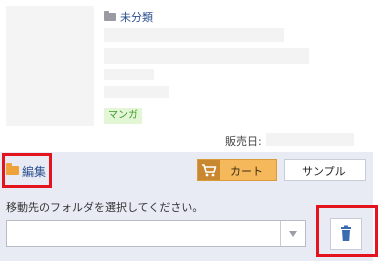 This screenshot has height=261, width=386. Describe the element at coordinates (123, 116) in the screenshot. I see `genre-tag: マンガ` at that location.